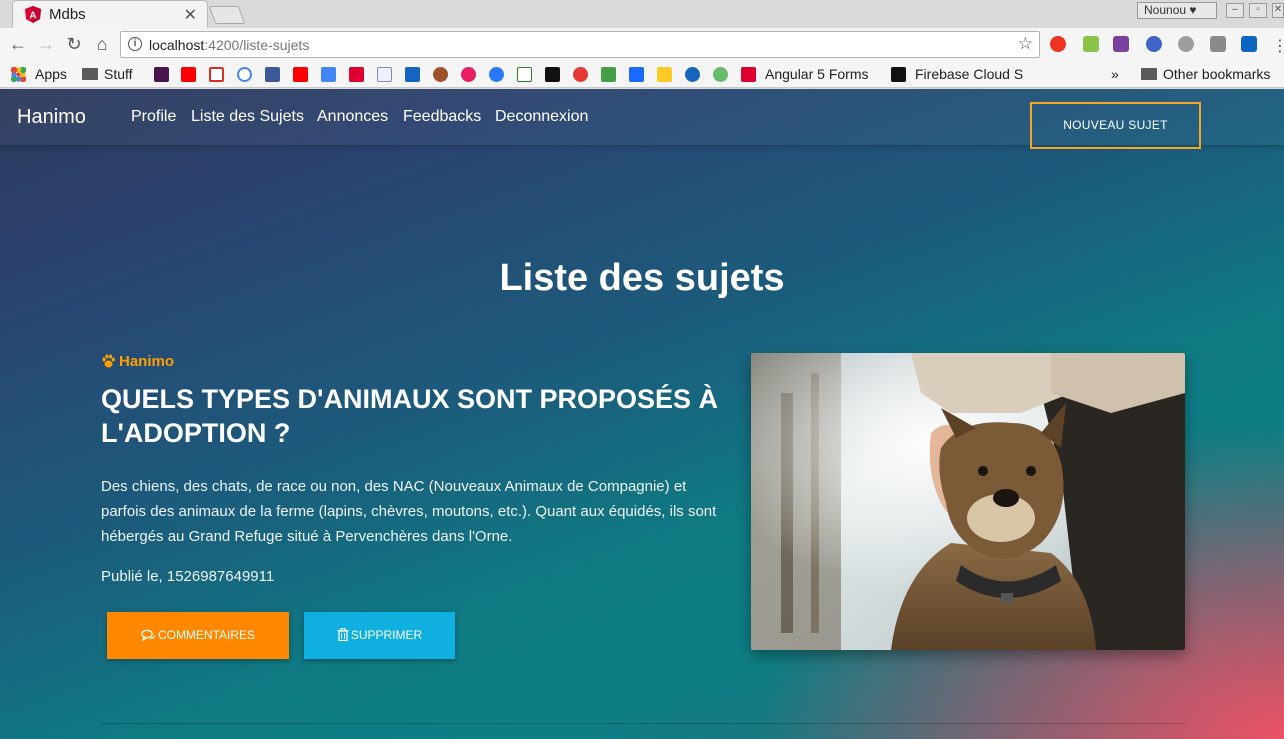  What do you see at coordinates (135, 44) in the screenshot?
I see `site-info-icon: i` at bounding box center [135, 44].